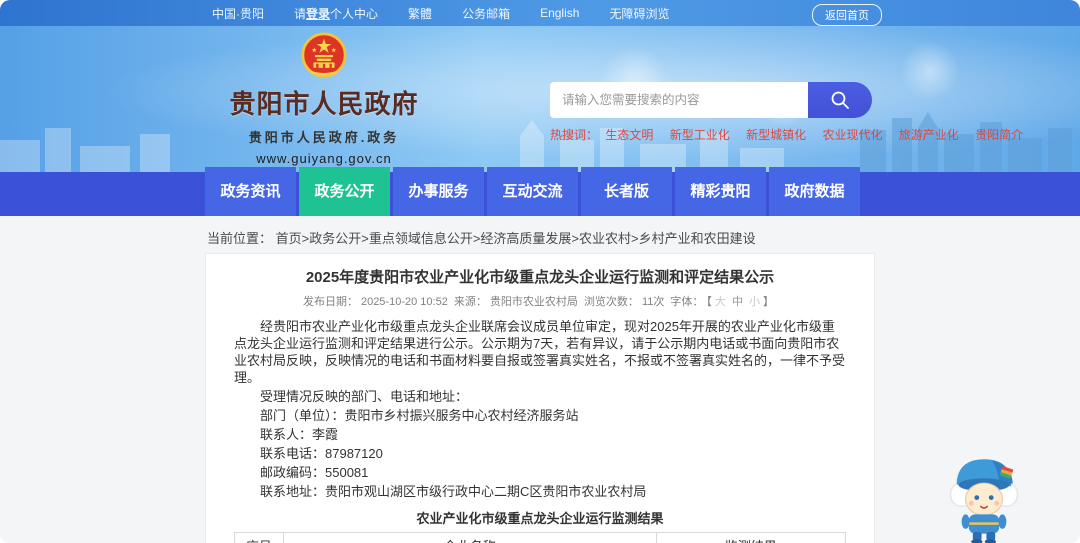 The height and width of the screenshot is (543, 1080). I want to click on hot-search-row: 热搜词： 生态文明 新型工业化 新型城镇化 农业现代化 旅游产业化 贵阳简介, so click(786, 134).